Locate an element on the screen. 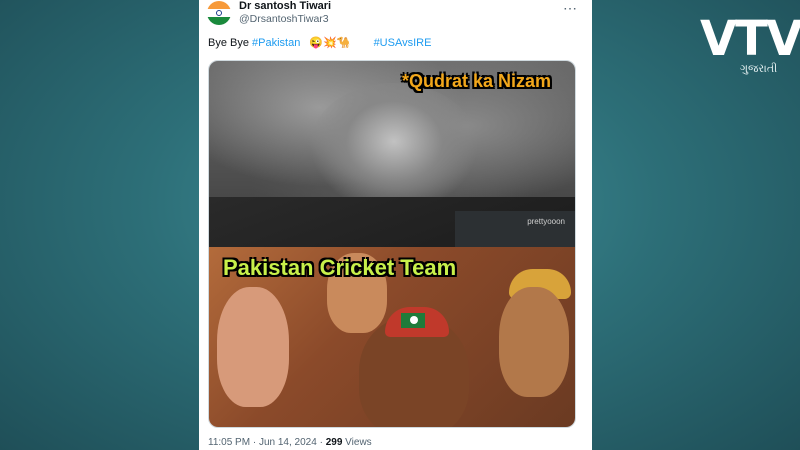 The image size is (800, 450). tweet-text-prefix: Bye Bye is located at coordinates (228, 43).